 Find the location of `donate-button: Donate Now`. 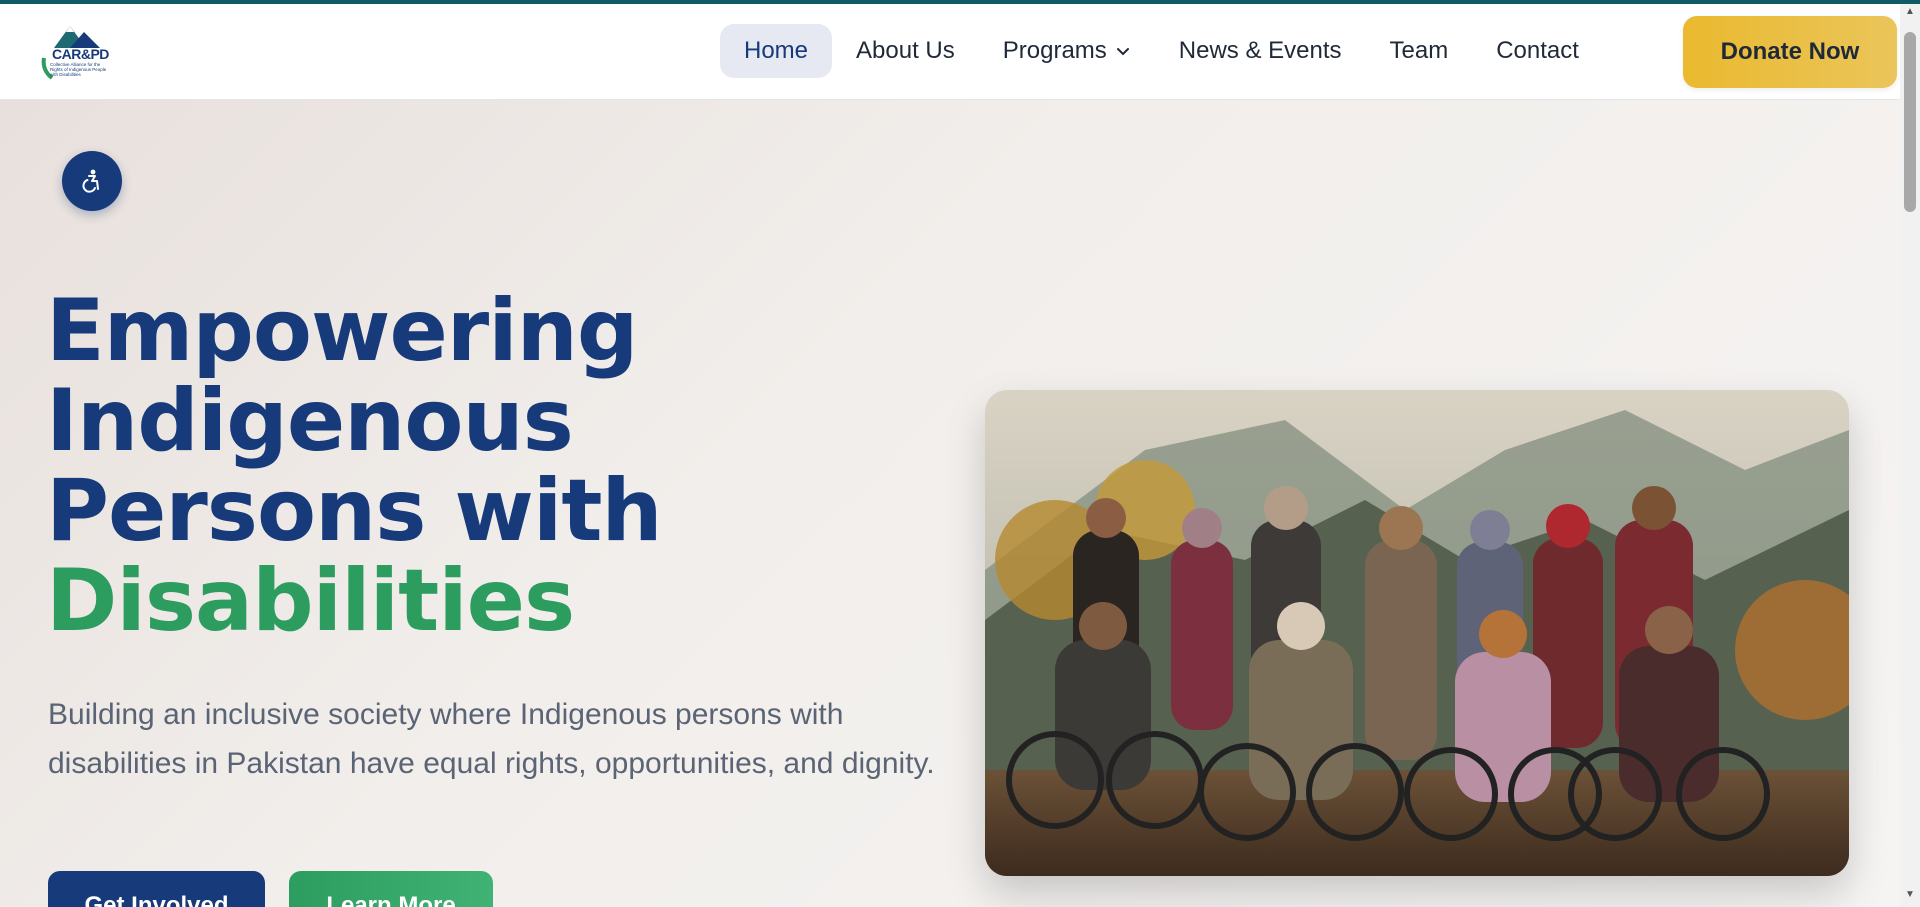

donate-button: Donate Now is located at coordinates (1790, 52).